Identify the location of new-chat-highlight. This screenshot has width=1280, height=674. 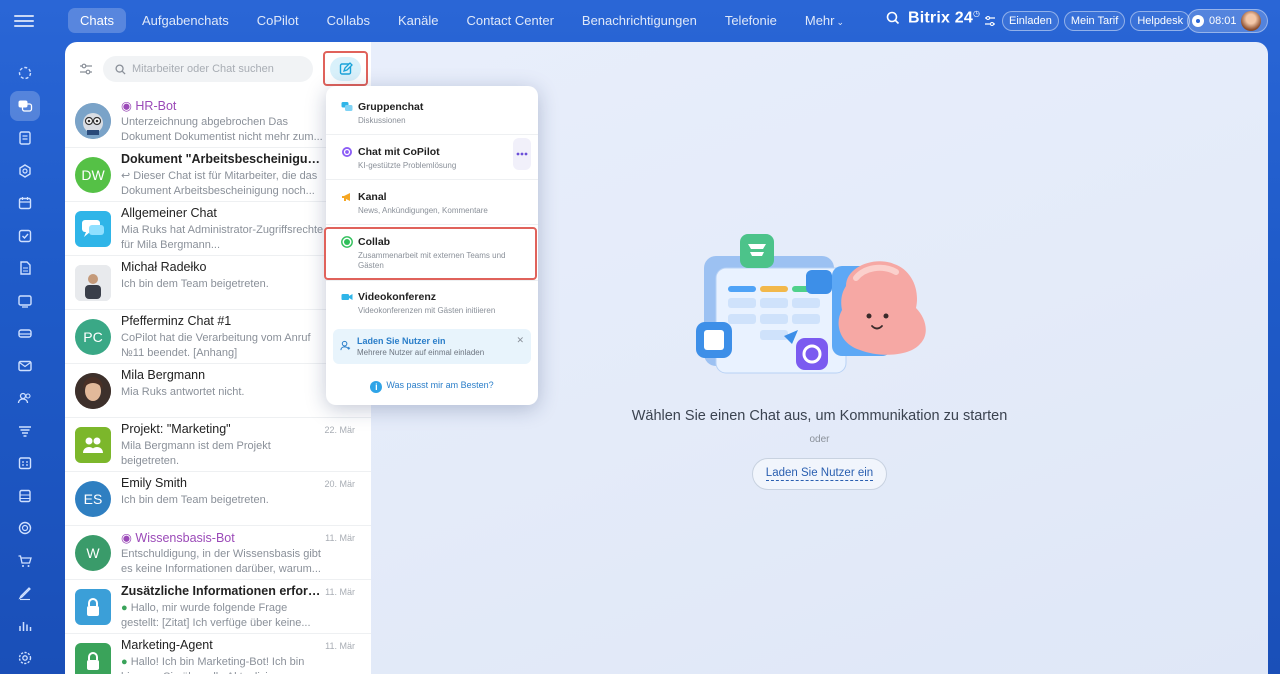
(345, 68).